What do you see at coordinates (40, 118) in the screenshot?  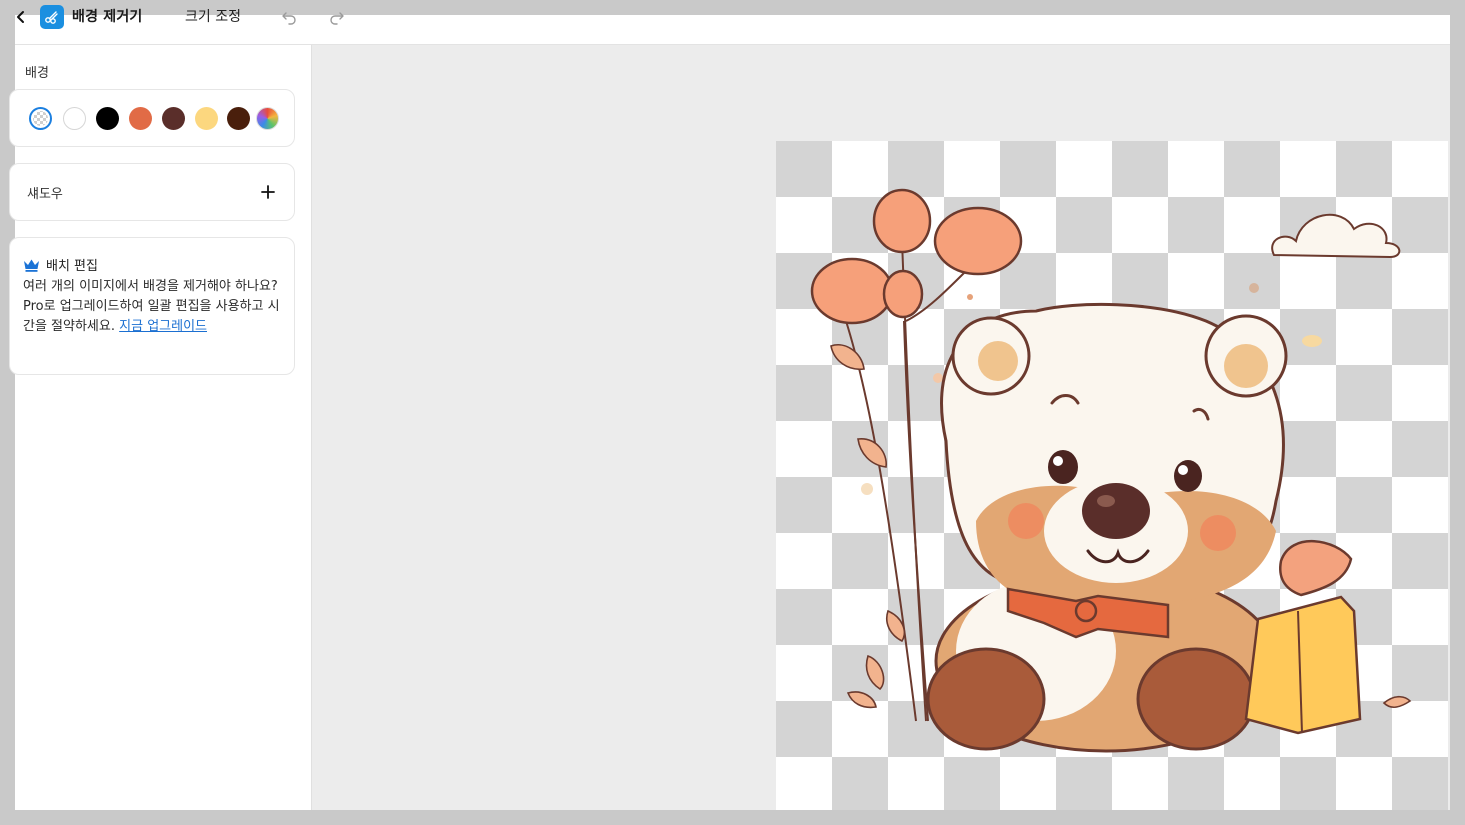 I see `swatch-transparent` at bounding box center [40, 118].